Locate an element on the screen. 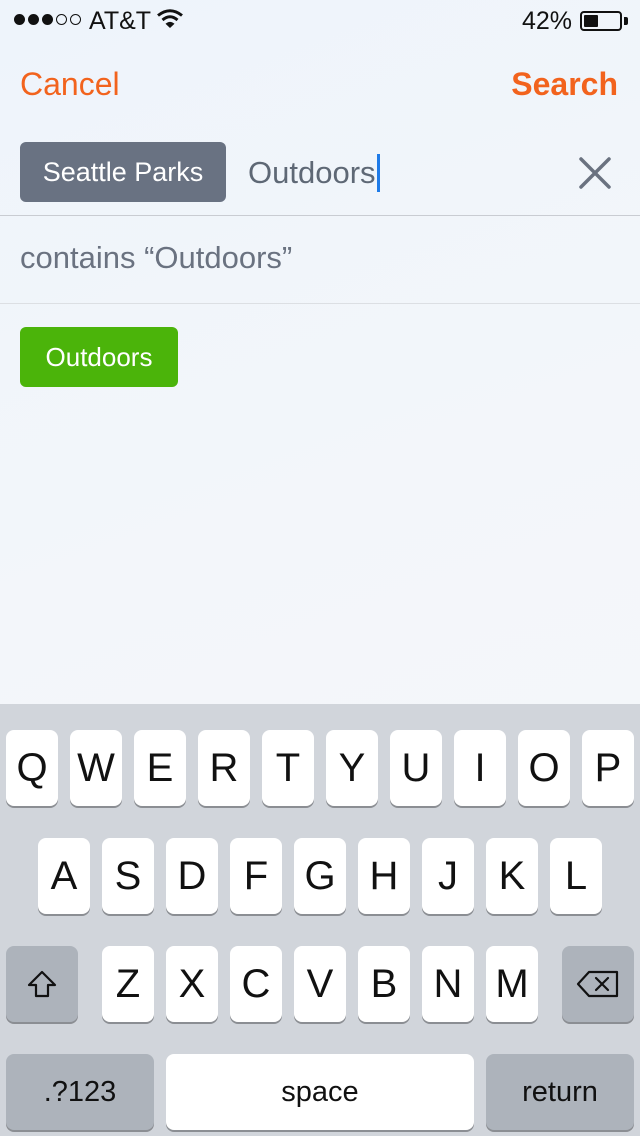 The width and height of the screenshot is (640, 1136). key-c: C is located at coordinates (256, 984).